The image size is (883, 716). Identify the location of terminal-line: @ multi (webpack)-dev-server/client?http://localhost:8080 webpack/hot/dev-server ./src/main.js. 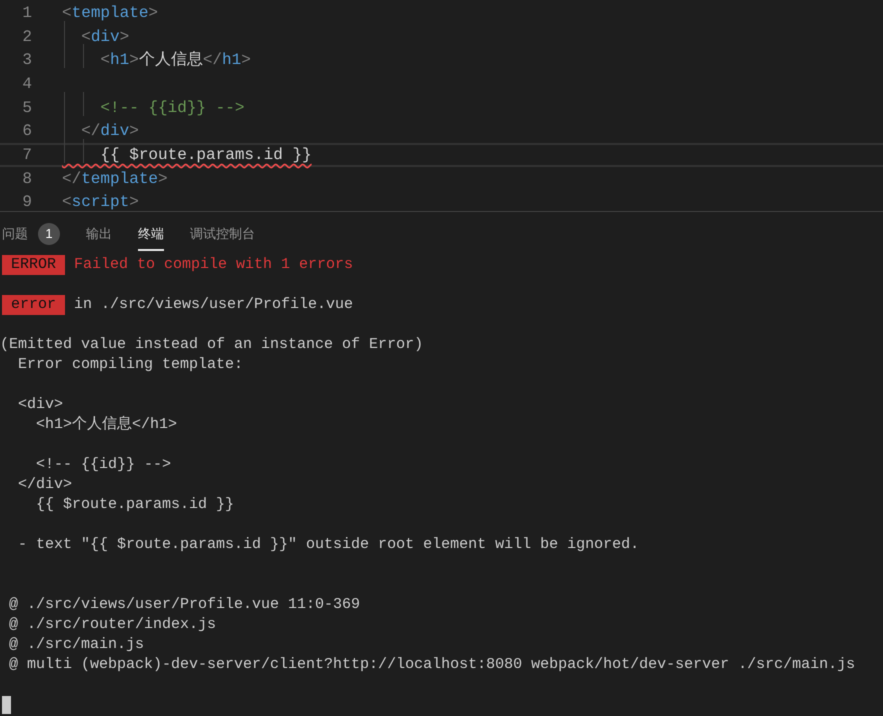
(432, 664).